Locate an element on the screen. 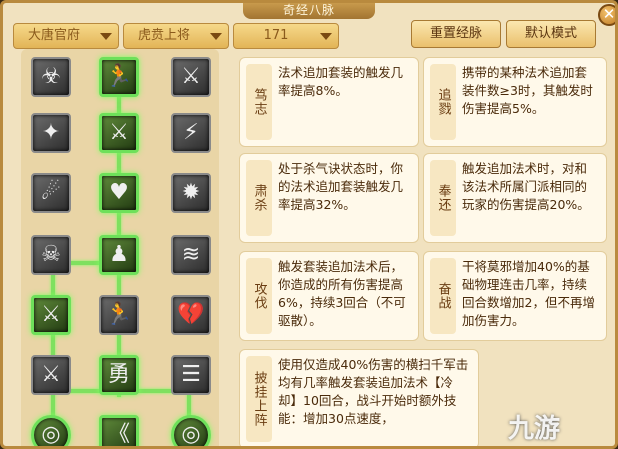 The image size is (618, 449). talent-icon: 勇 is located at coordinates (119, 375).